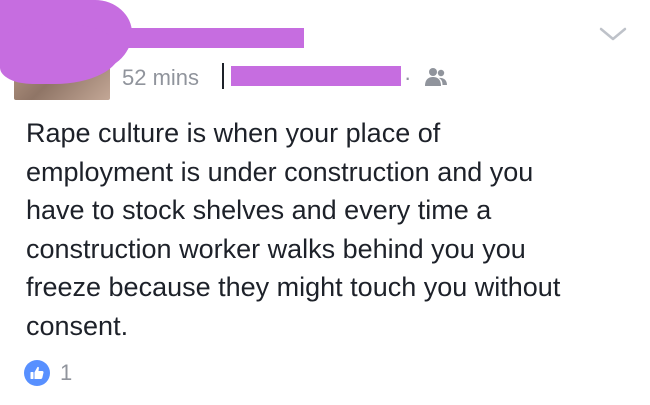 This screenshot has width=650, height=405. I want to click on meta-divider, so click(223, 76).